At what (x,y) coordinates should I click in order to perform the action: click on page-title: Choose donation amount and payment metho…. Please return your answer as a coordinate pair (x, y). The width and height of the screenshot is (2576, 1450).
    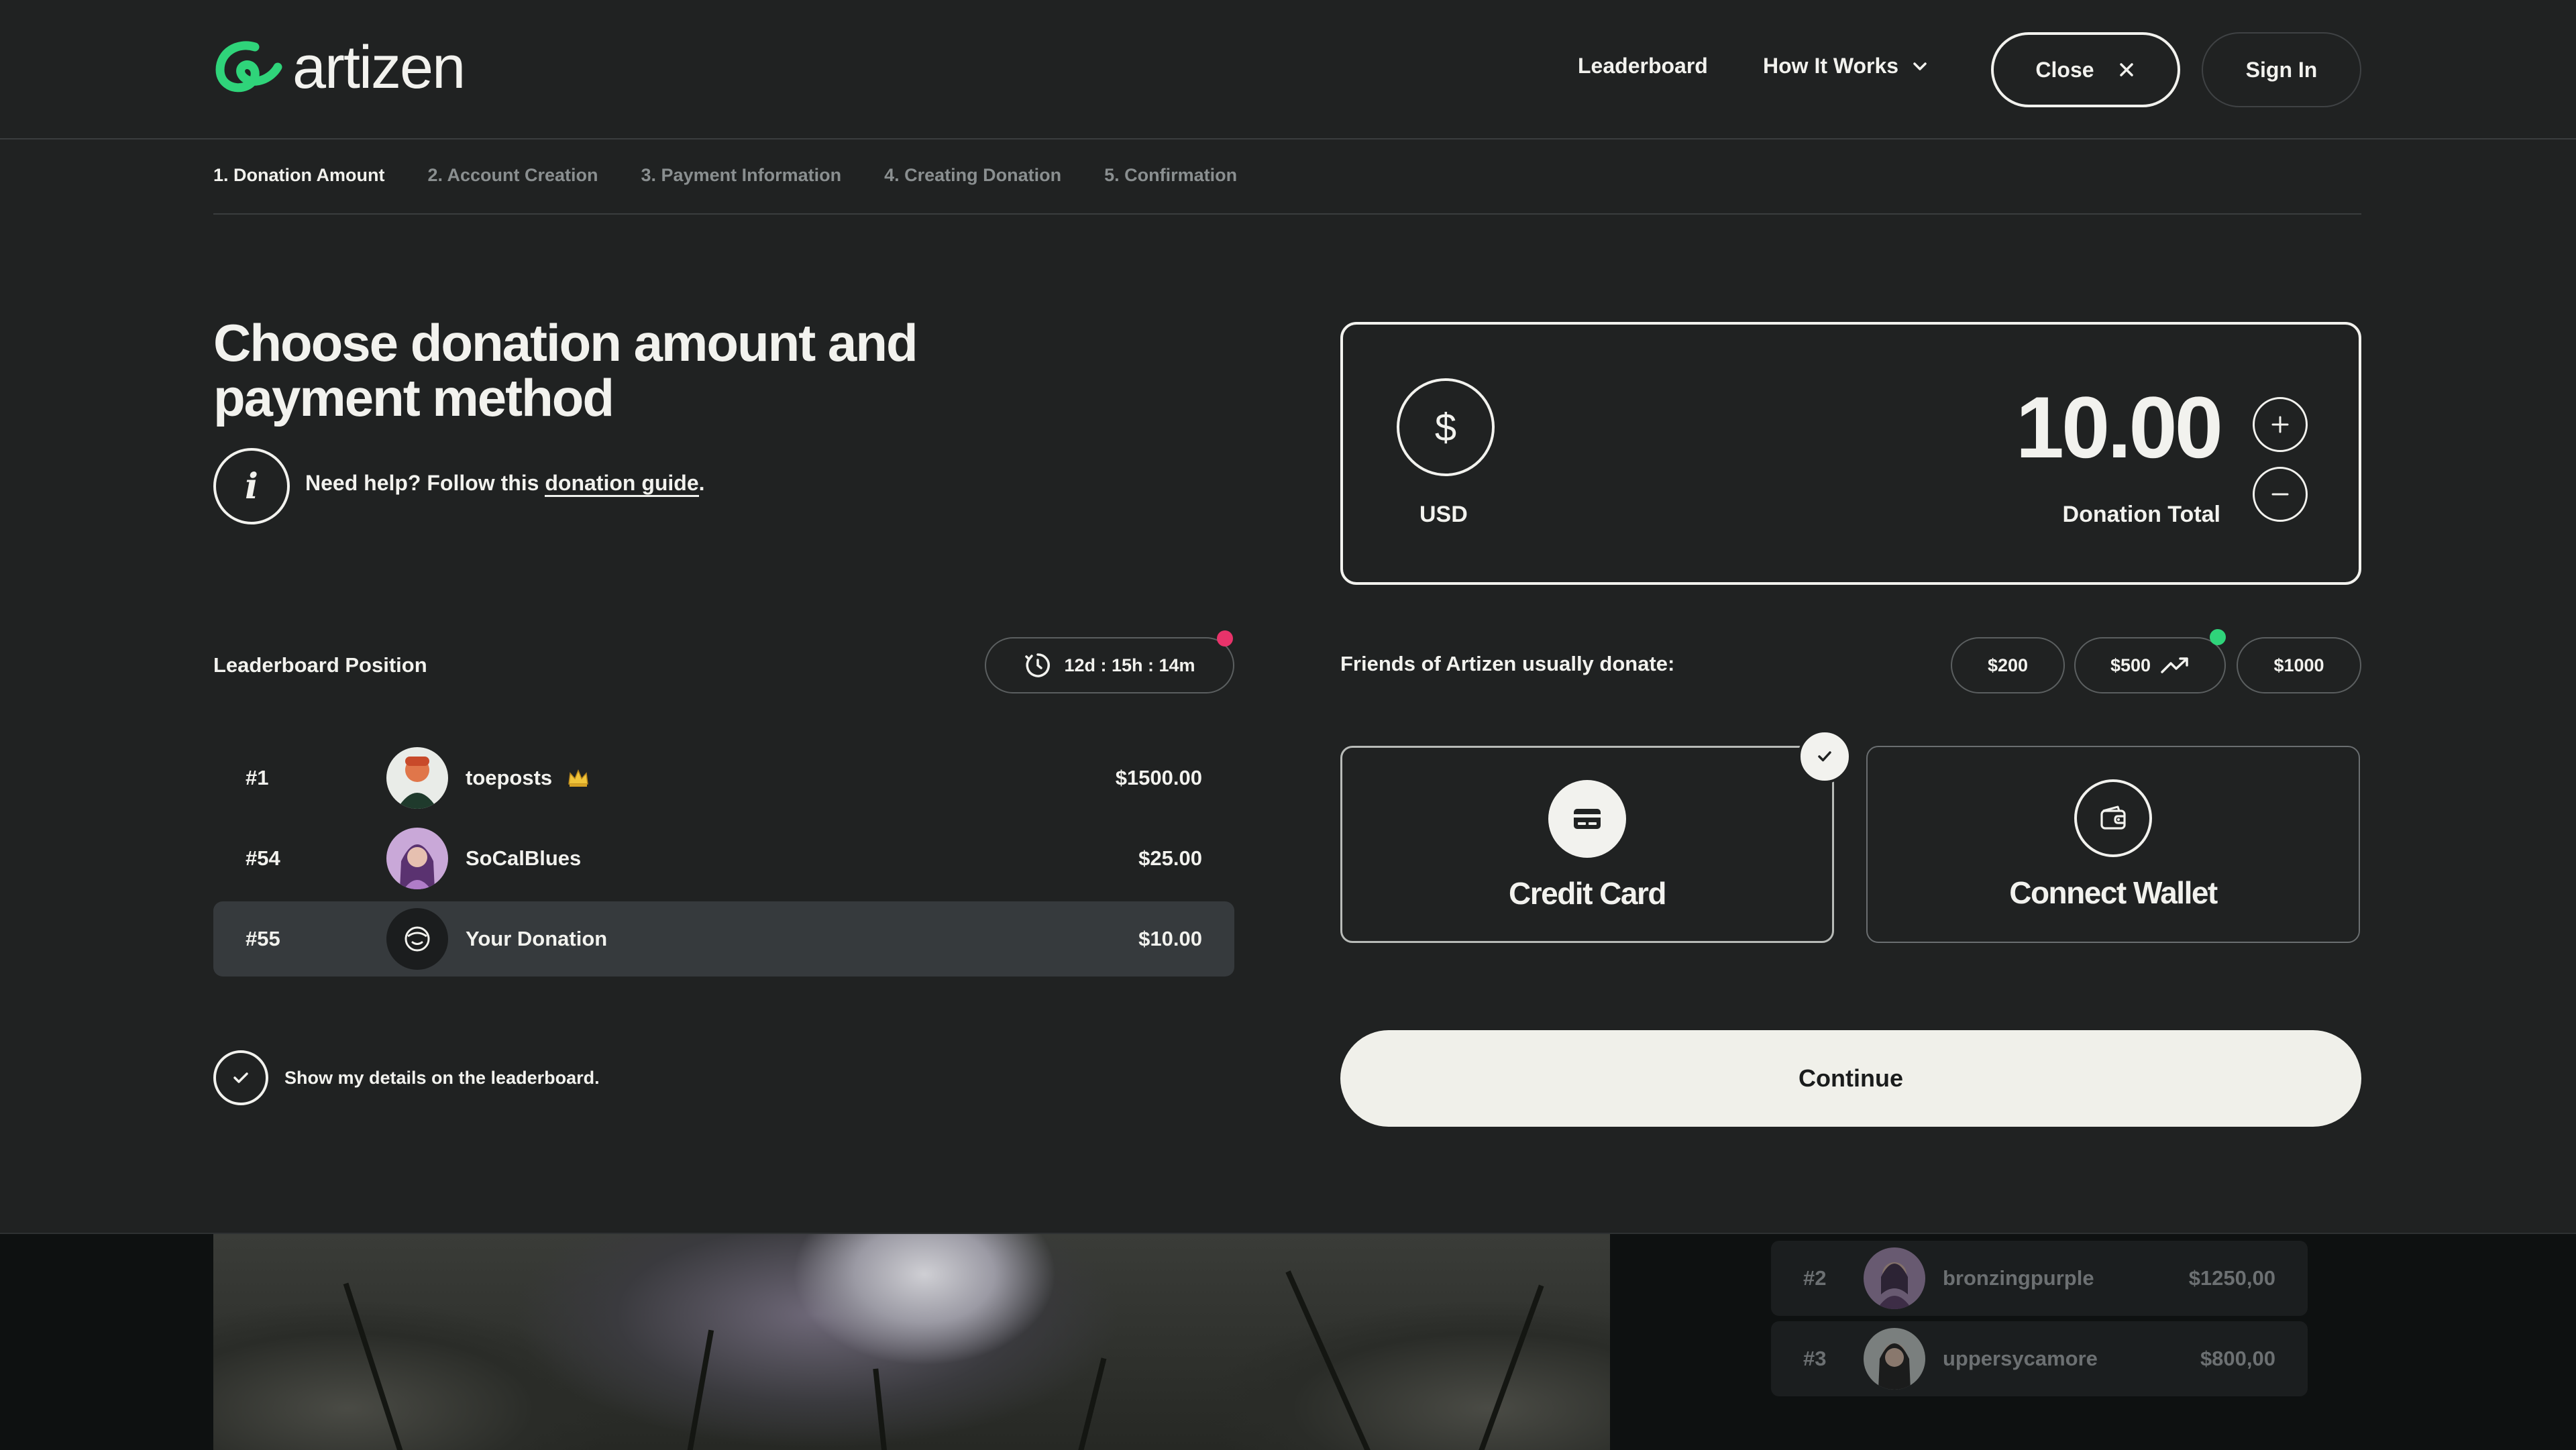
    Looking at the image, I should click on (615, 370).